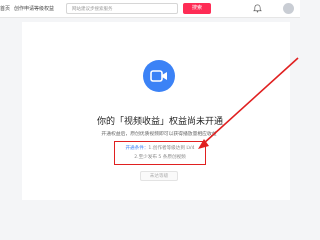  I want to click on tab-creator-apply: 创作申请, so click(24, 8).